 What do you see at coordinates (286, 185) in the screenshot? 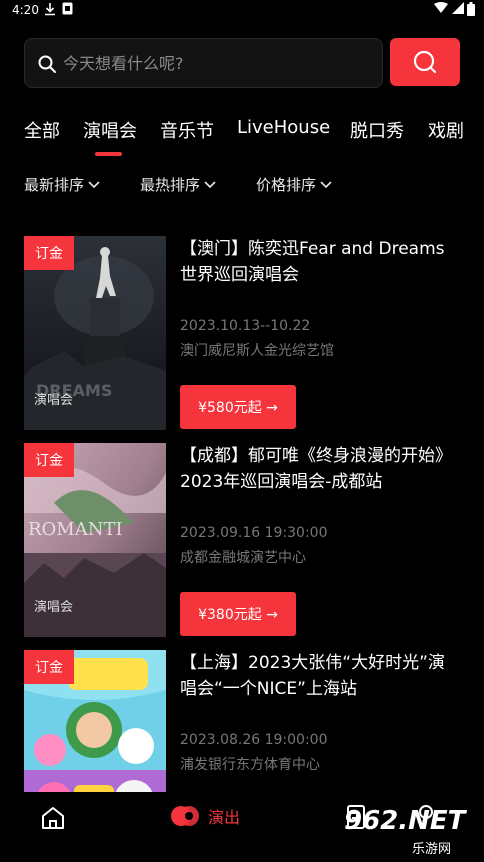
I see `sort-price-label: 价格排序` at bounding box center [286, 185].